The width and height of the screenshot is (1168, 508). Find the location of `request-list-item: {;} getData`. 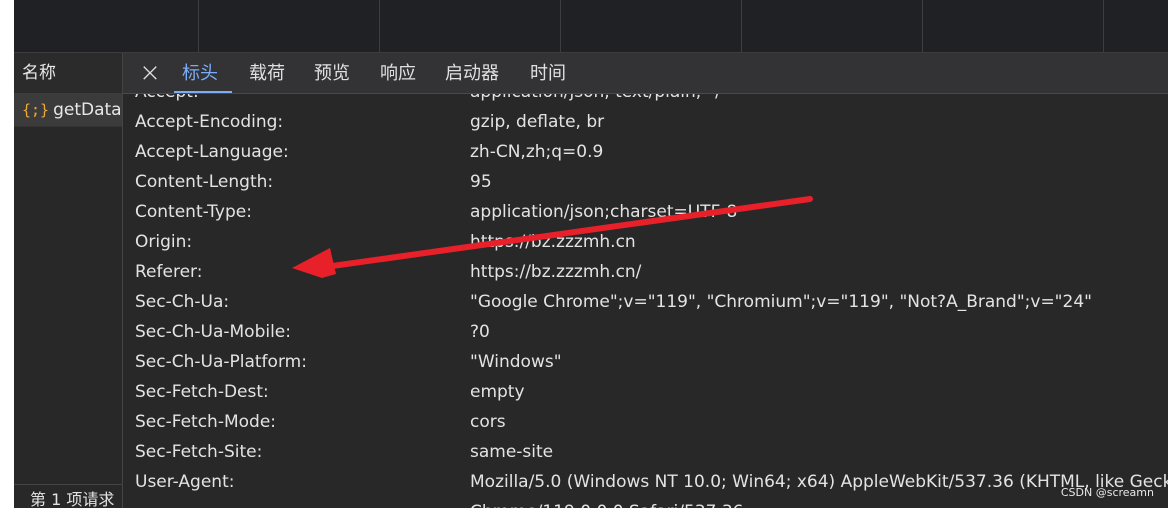

request-list-item: {;} getData is located at coordinates (68, 110).